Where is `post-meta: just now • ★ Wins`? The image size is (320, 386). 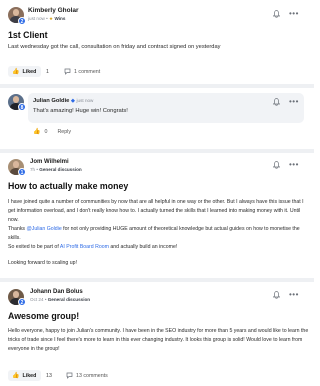
post-meta: just now • ★ Wins is located at coordinates (47, 18).